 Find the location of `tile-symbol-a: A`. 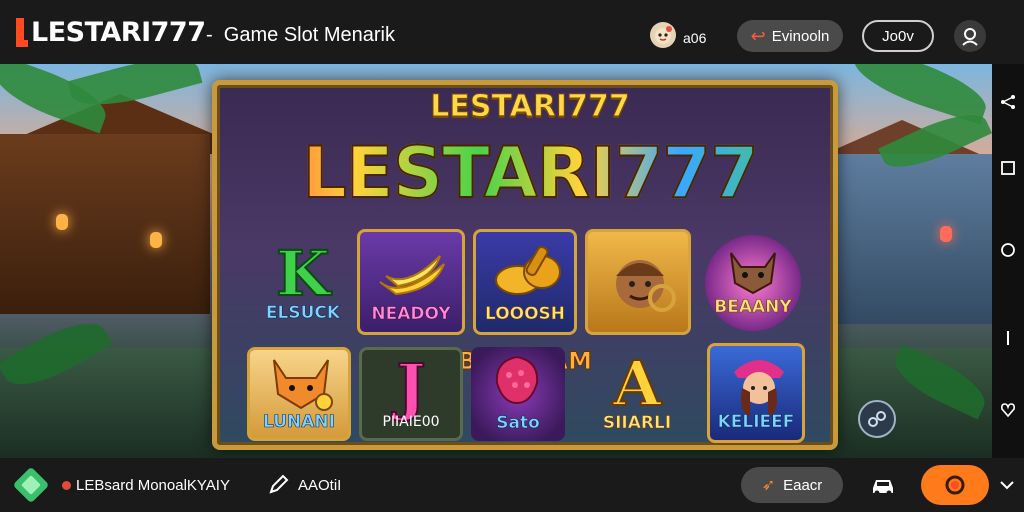

tile-symbol-a: A is located at coordinates (637, 383).